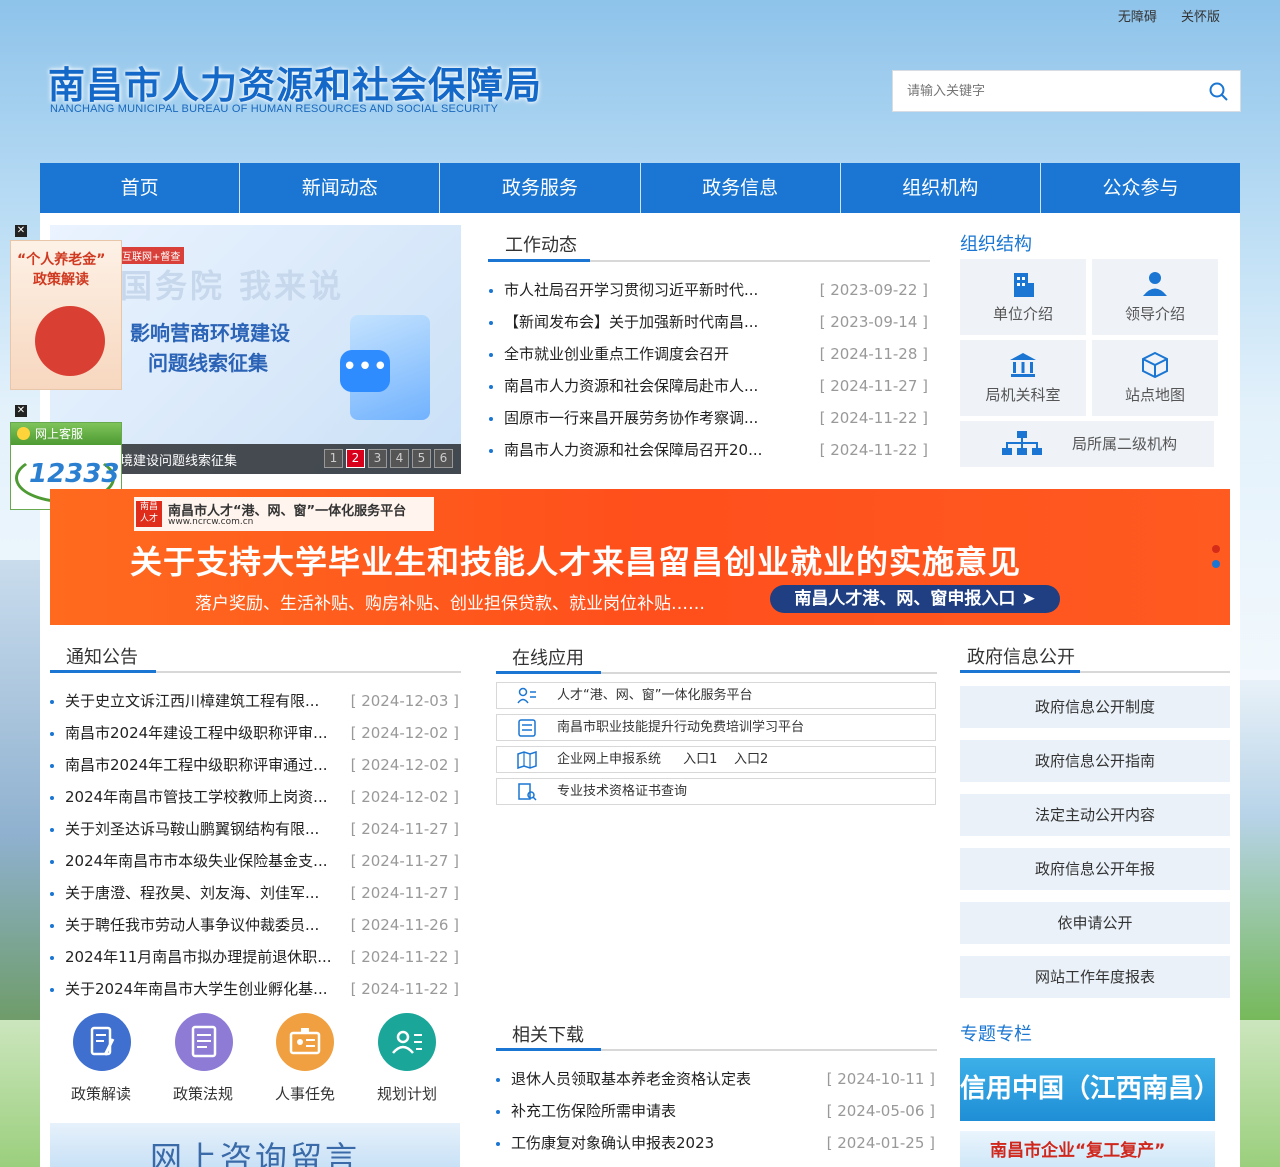  I want to click on list-item: 补充工伤保险所需申请表 [ 2024-05-06 ], so click(715, 1111).